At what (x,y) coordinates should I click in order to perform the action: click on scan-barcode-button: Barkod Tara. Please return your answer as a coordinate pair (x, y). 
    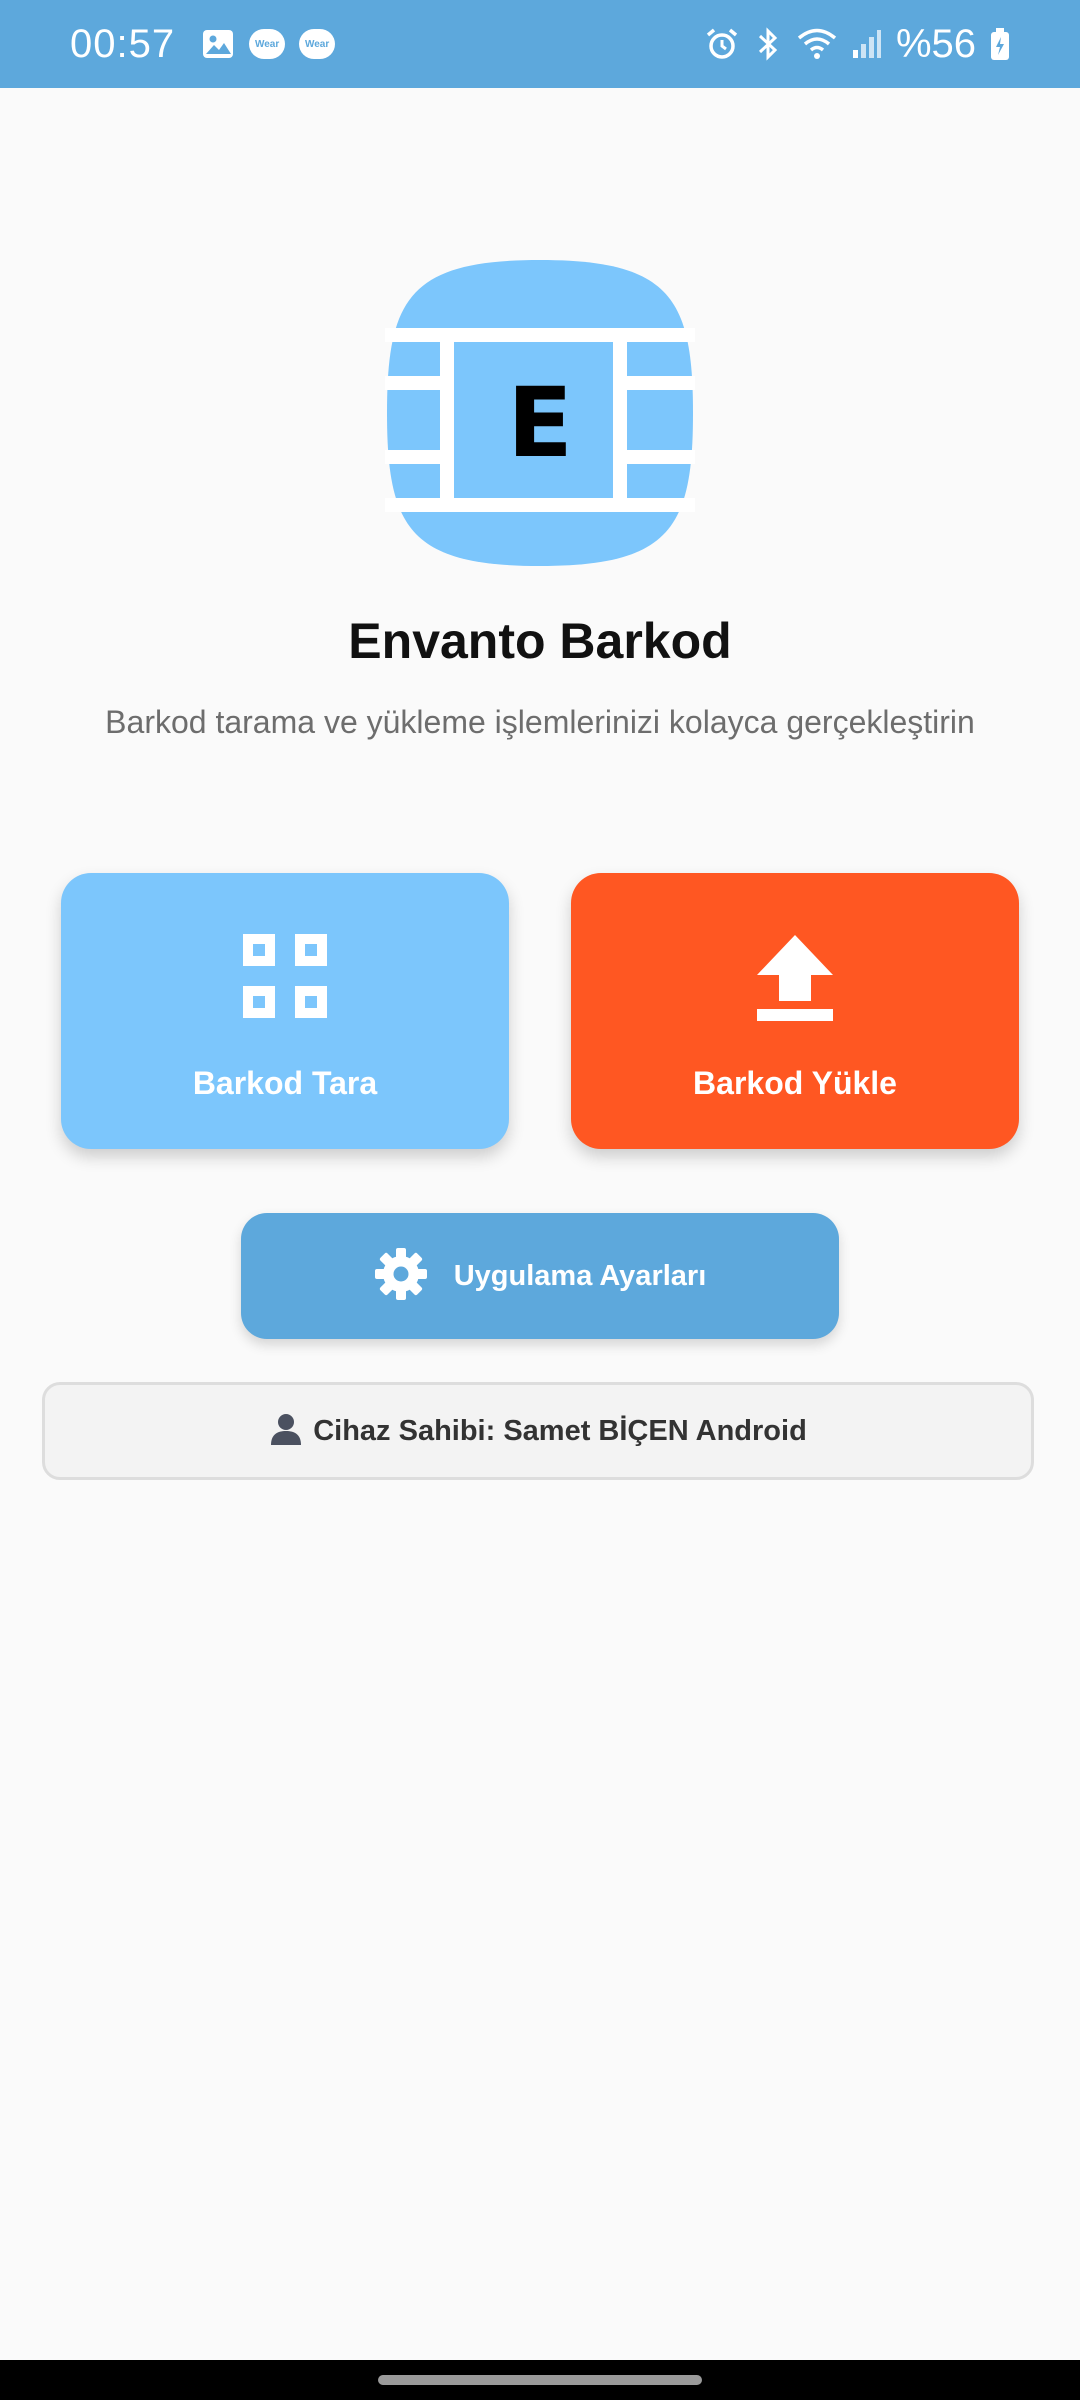
    Looking at the image, I should click on (285, 1011).